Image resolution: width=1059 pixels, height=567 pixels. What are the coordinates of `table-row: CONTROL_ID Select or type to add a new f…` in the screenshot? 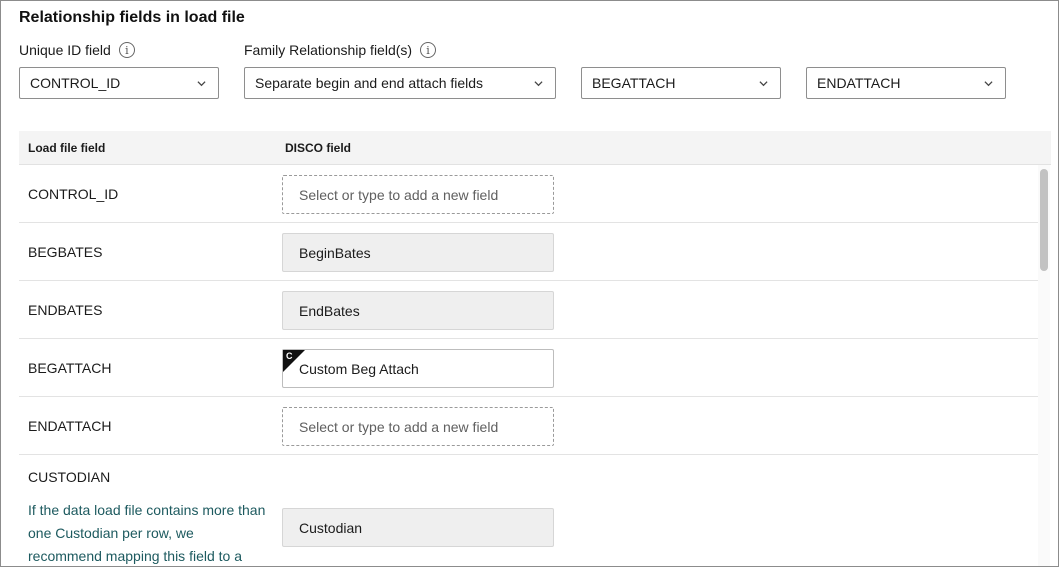 It's located at (529, 194).